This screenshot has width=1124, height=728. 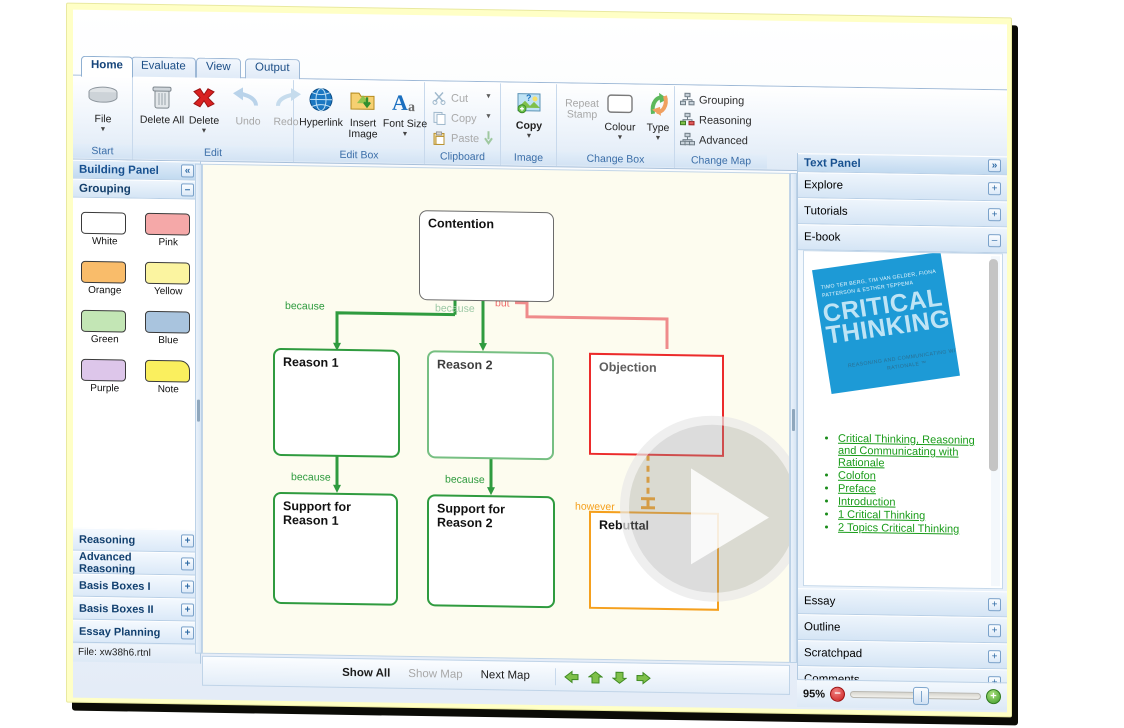 What do you see at coordinates (838, 694) in the screenshot?
I see `zoom-out-button: −` at bounding box center [838, 694].